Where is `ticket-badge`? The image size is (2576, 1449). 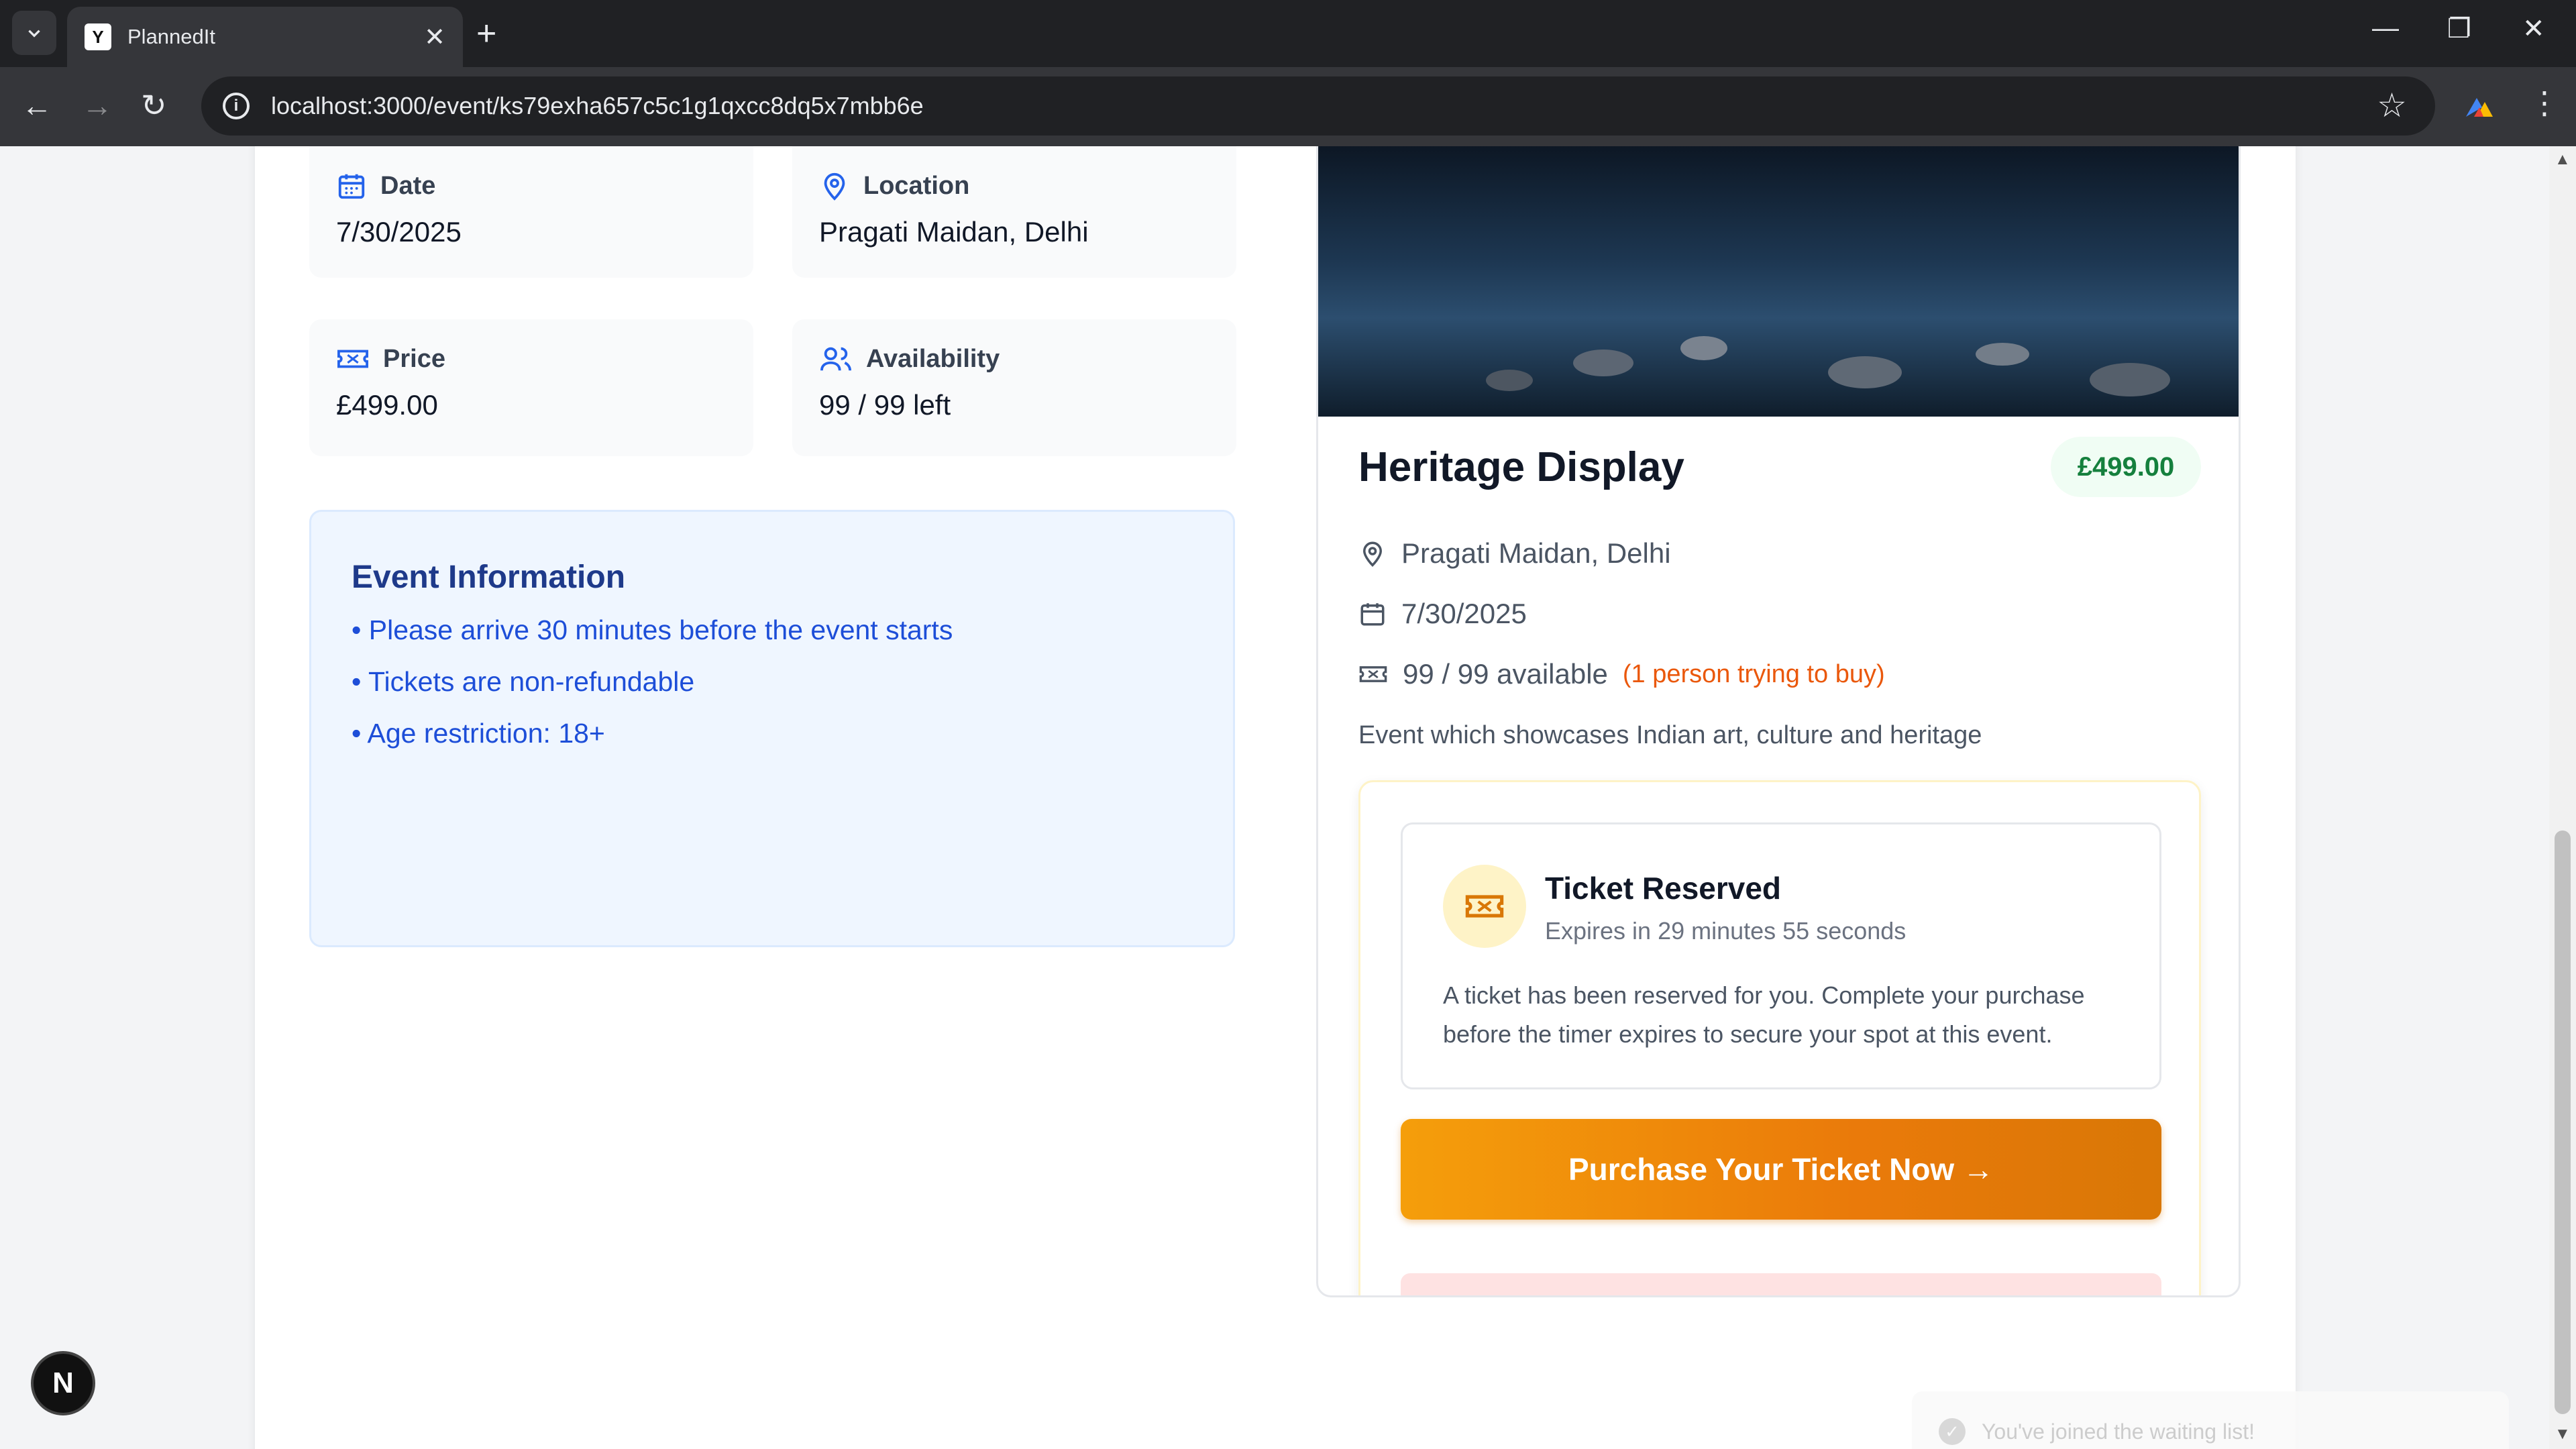 ticket-badge is located at coordinates (1484, 906).